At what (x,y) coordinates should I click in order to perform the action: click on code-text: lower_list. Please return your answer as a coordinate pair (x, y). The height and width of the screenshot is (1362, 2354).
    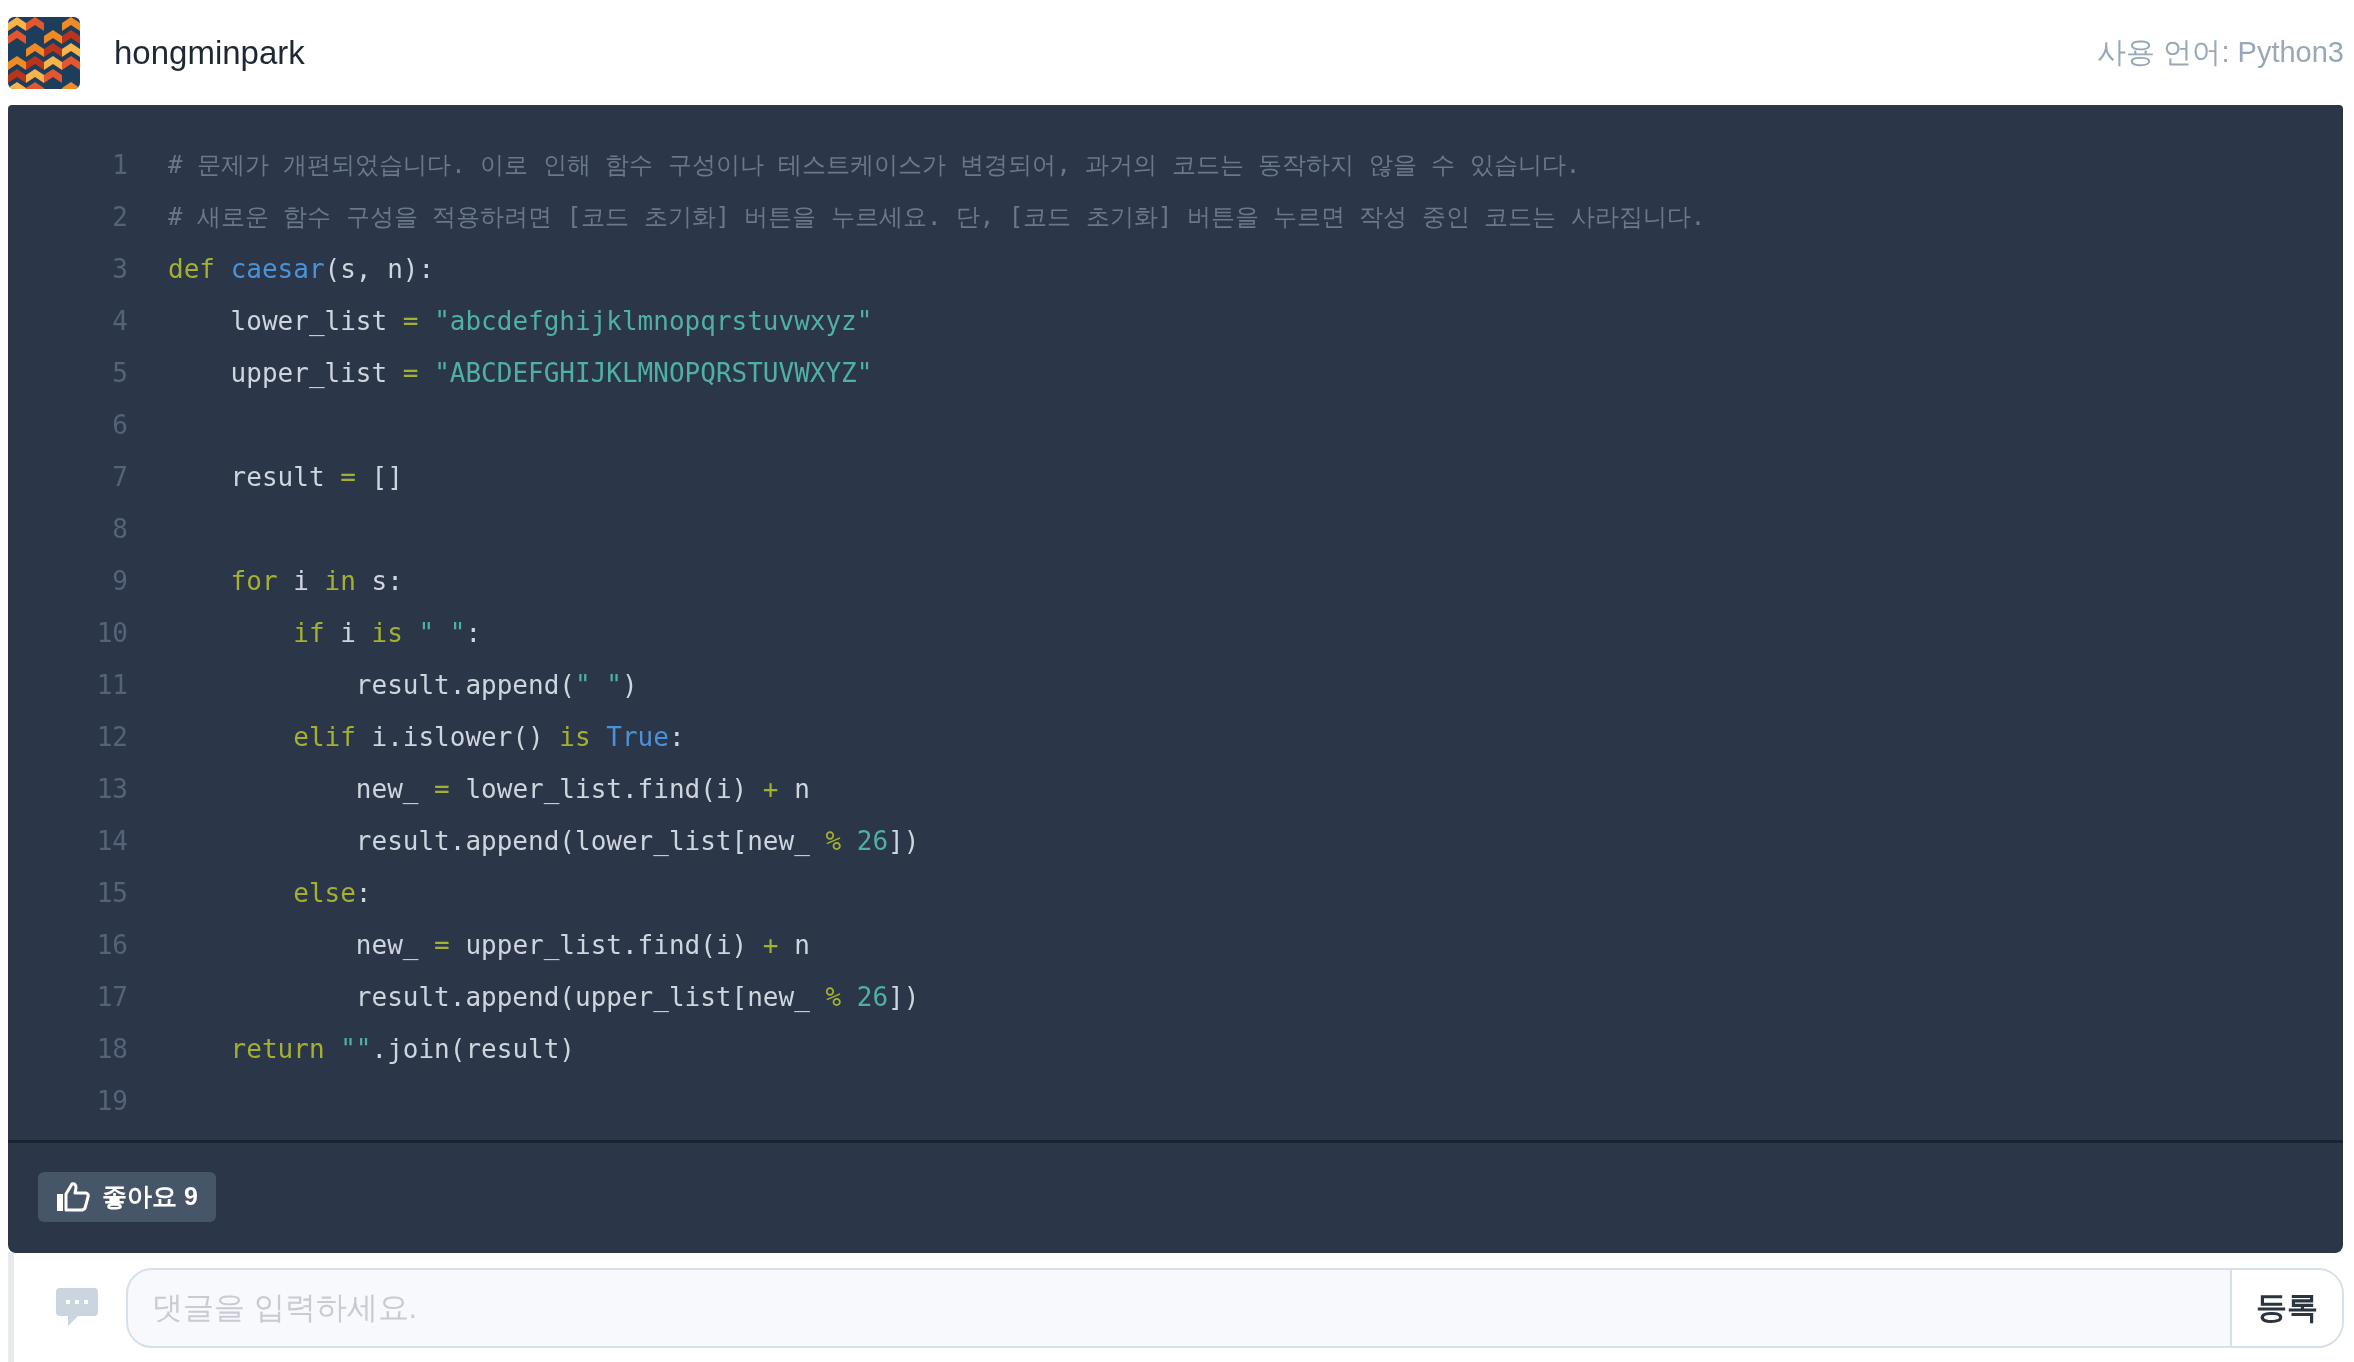
    Looking at the image, I should click on (309, 321).